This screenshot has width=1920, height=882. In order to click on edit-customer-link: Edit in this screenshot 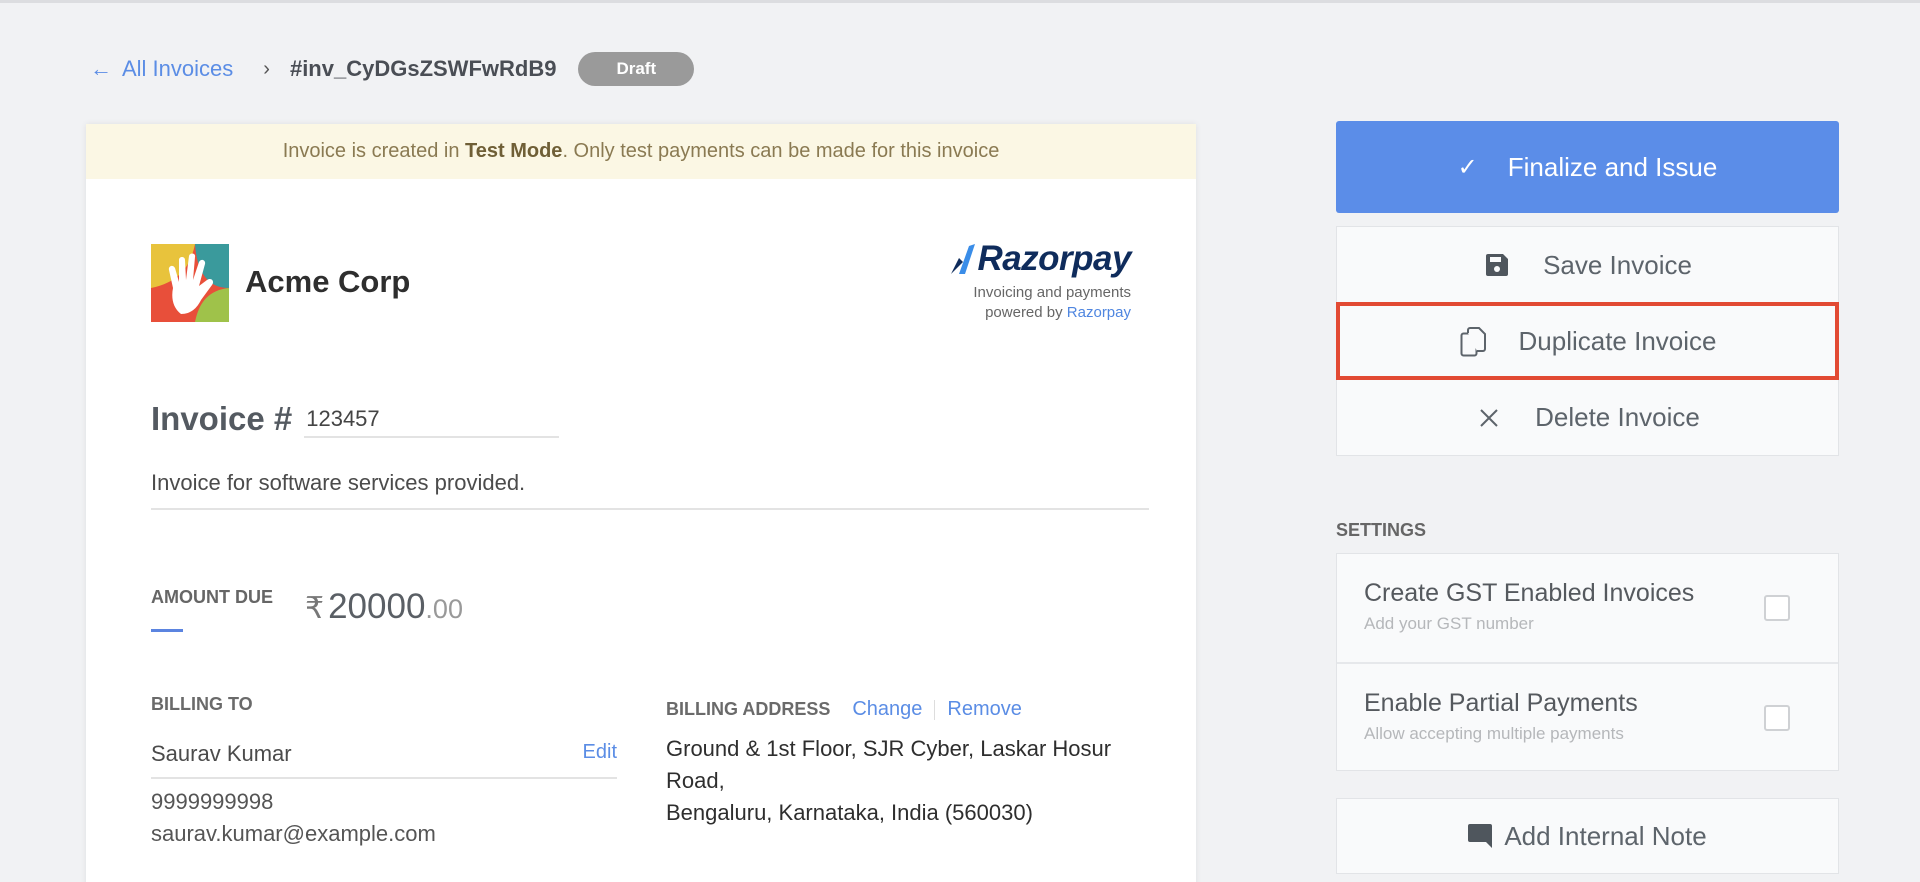, I will do `click(600, 754)`.